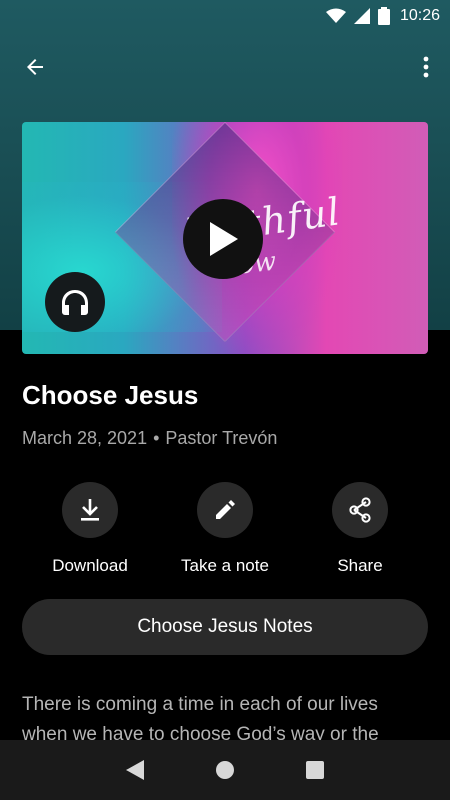  I want to click on nav-home-button, so click(225, 770).